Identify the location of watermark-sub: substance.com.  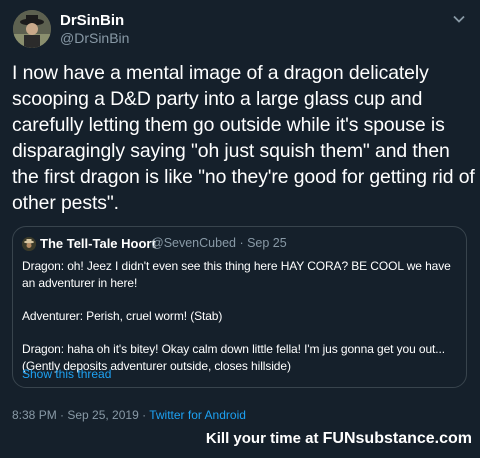
(413, 438).